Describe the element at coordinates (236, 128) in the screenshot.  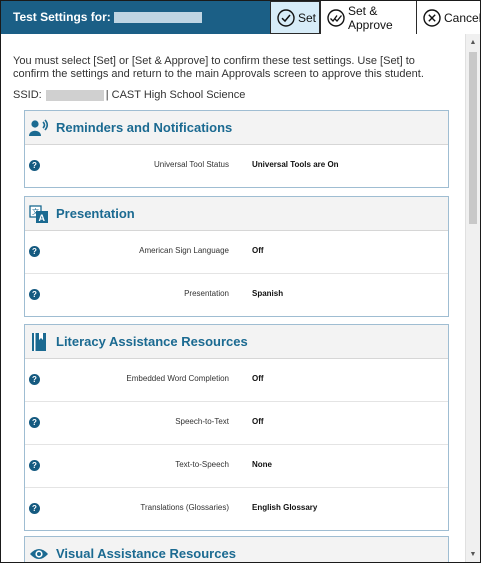
I see `section-header: Reminders and Notifications` at that location.